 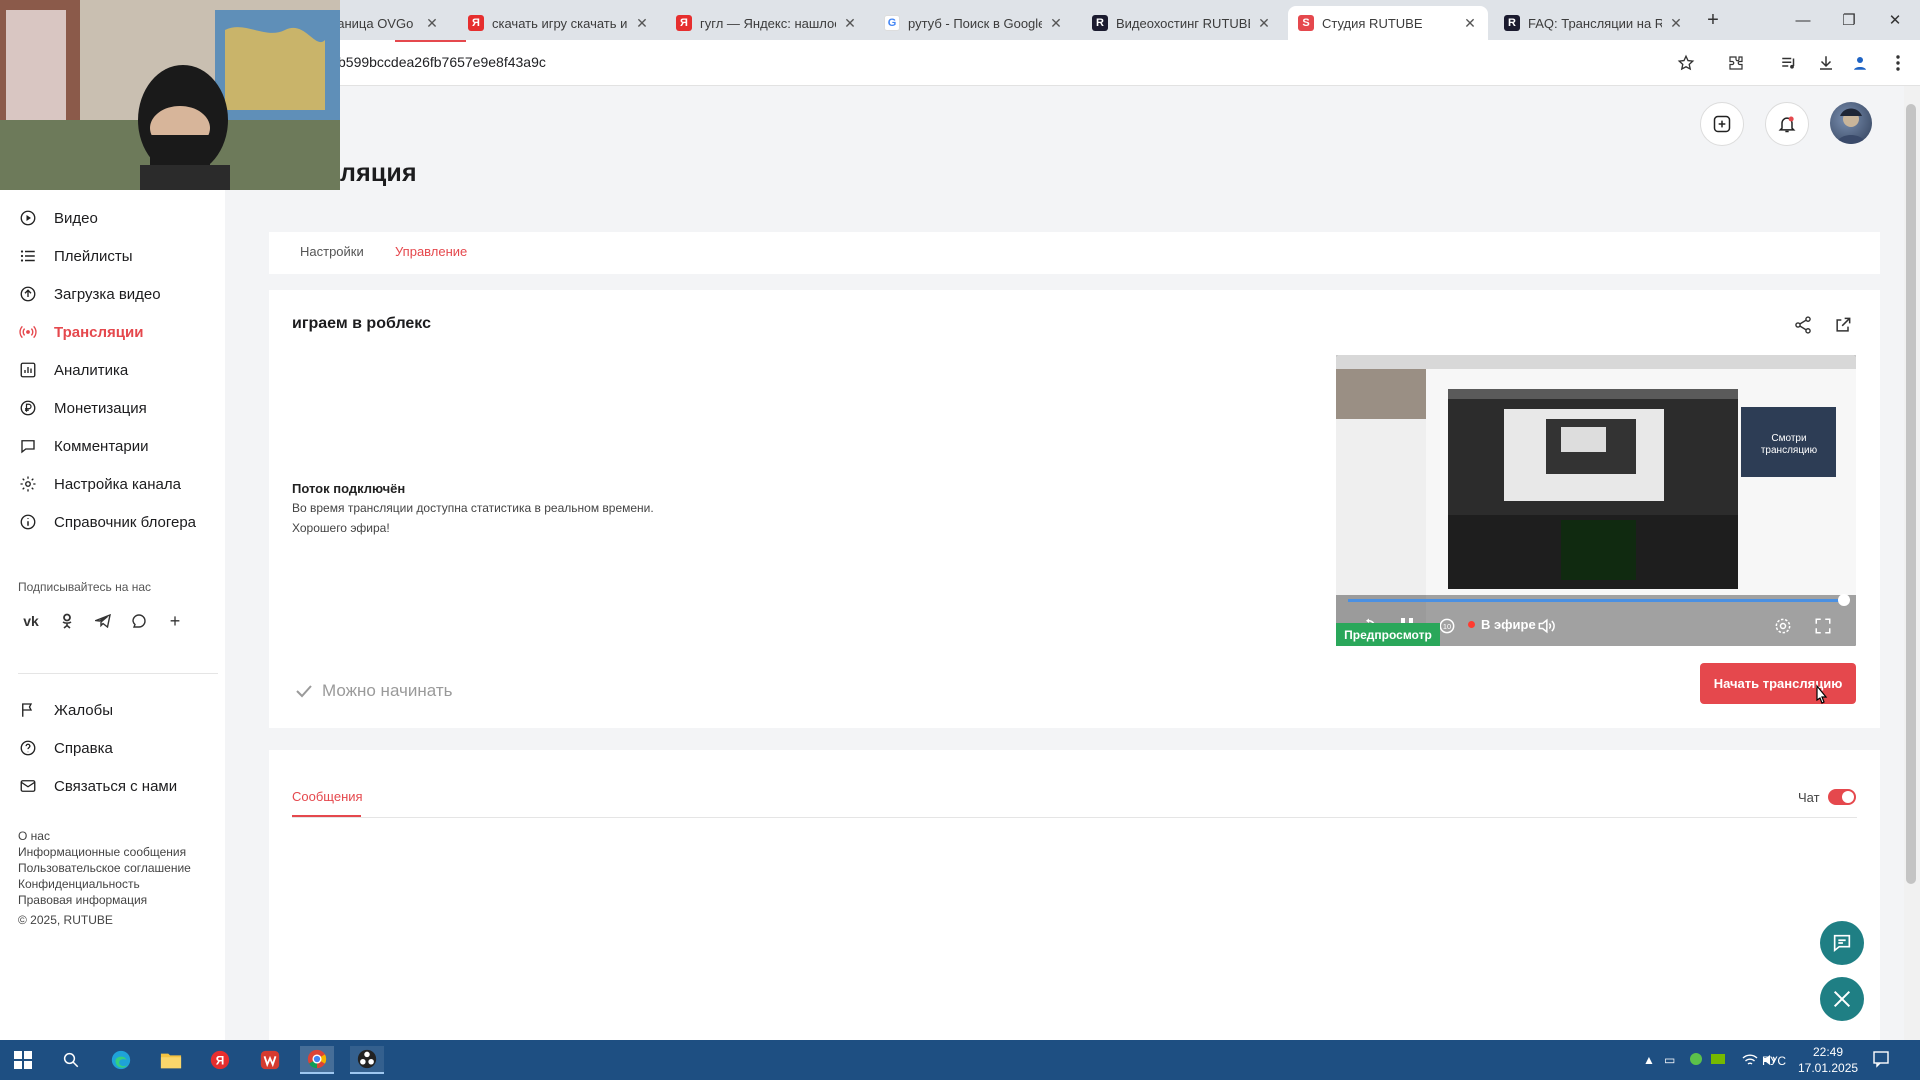 I want to click on settings-gear-icon, so click(x=1783, y=626).